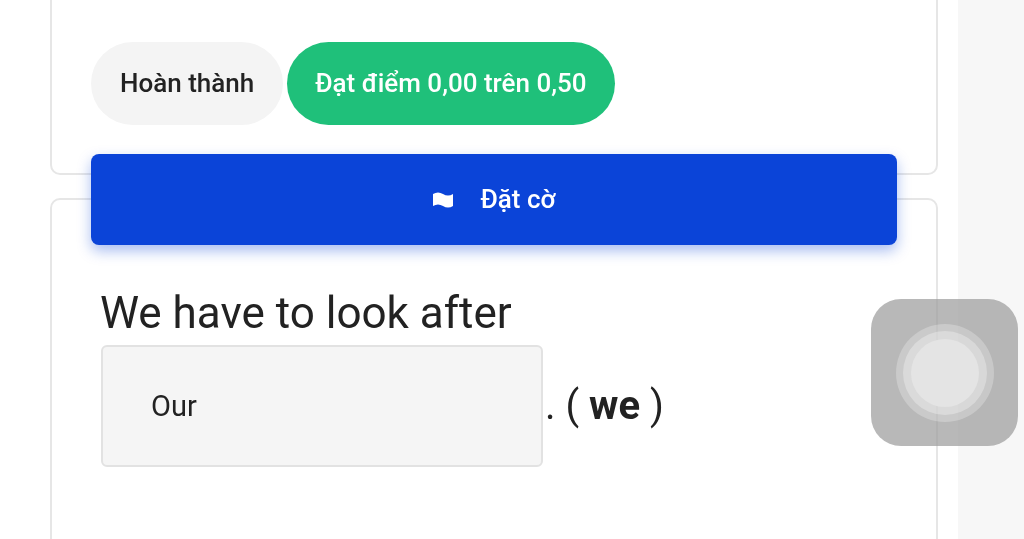 This screenshot has height=539, width=1024. I want to click on status-badge: Hoàn thành, so click(187, 83).